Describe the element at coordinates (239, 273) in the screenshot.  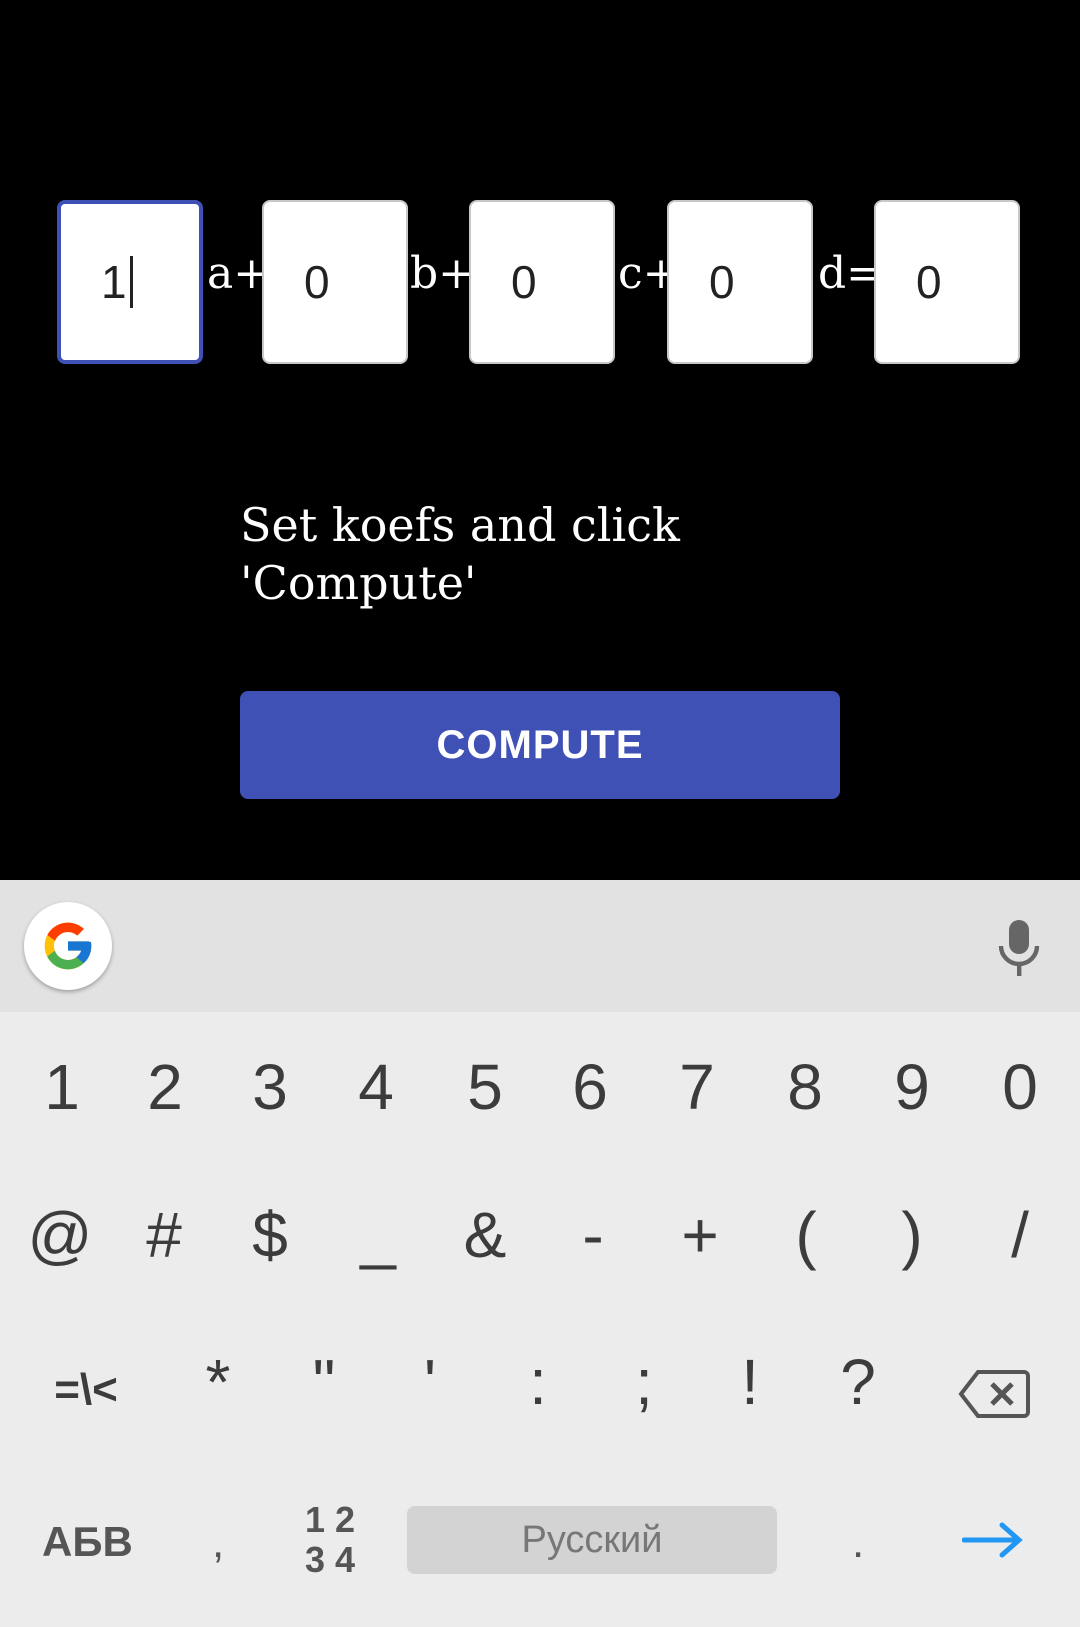
I see `operator-a: a+` at that location.